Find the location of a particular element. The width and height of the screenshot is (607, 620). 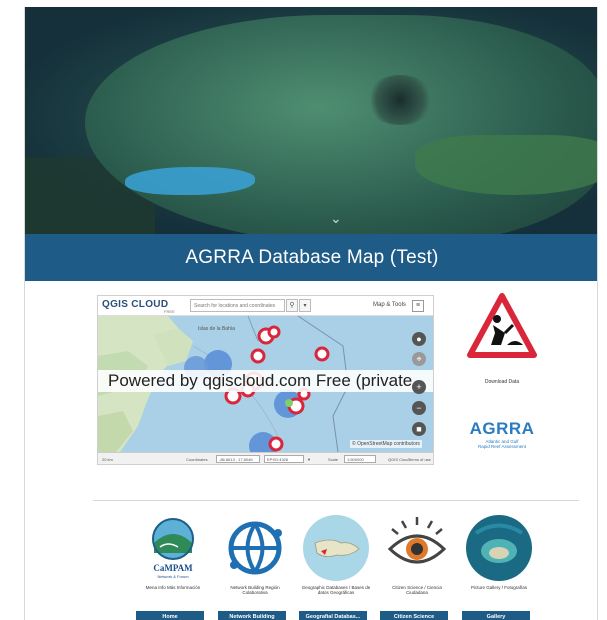

eye-icon is located at coordinates (417, 548).